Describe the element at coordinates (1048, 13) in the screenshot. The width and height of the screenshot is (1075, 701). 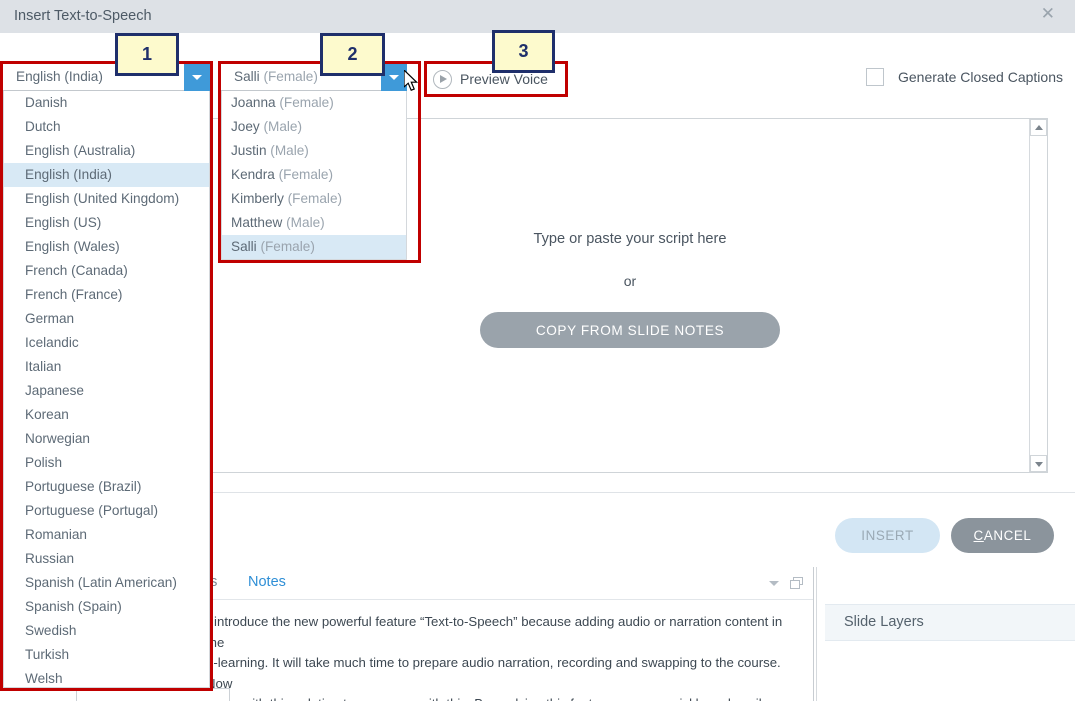
I see `close-icon: ✕` at that location.